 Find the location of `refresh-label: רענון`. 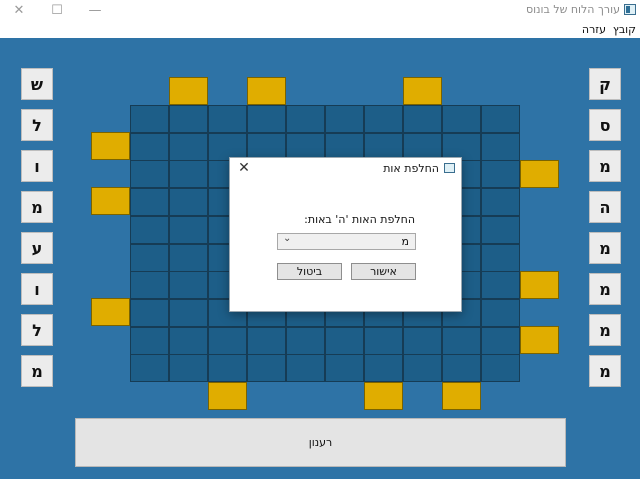

refresh-label: רענון is located at coordinates (320, 442).